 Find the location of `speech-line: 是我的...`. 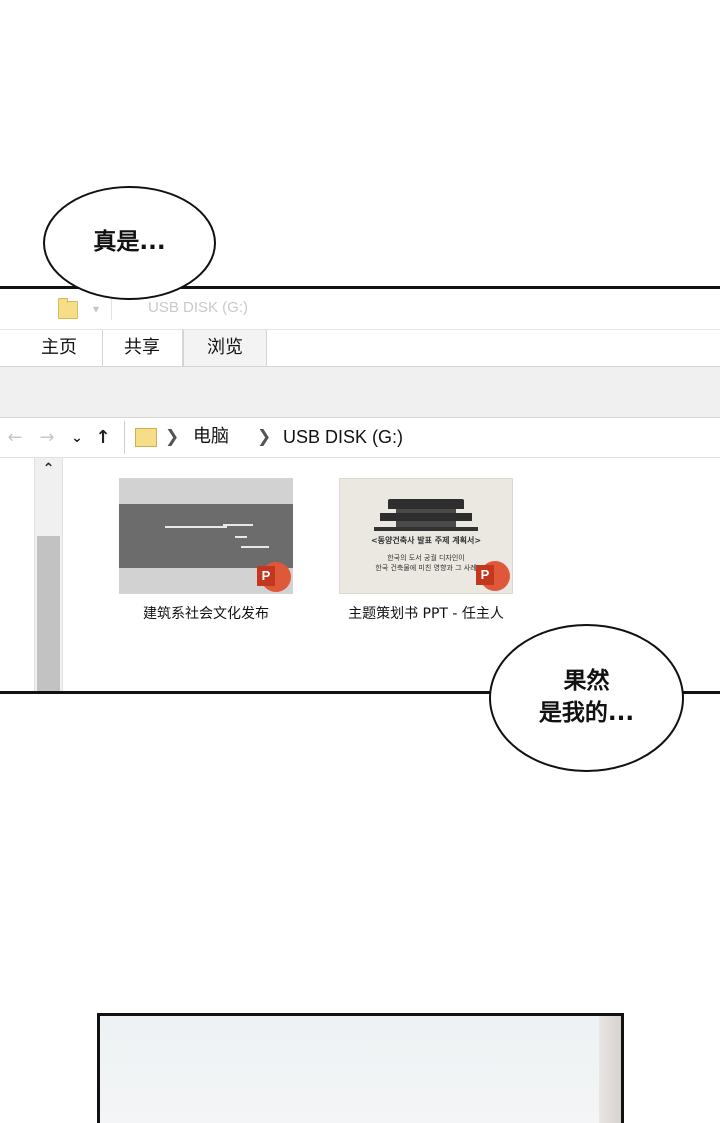

speech-line: 是我的... is located at coordinates (586, 713).